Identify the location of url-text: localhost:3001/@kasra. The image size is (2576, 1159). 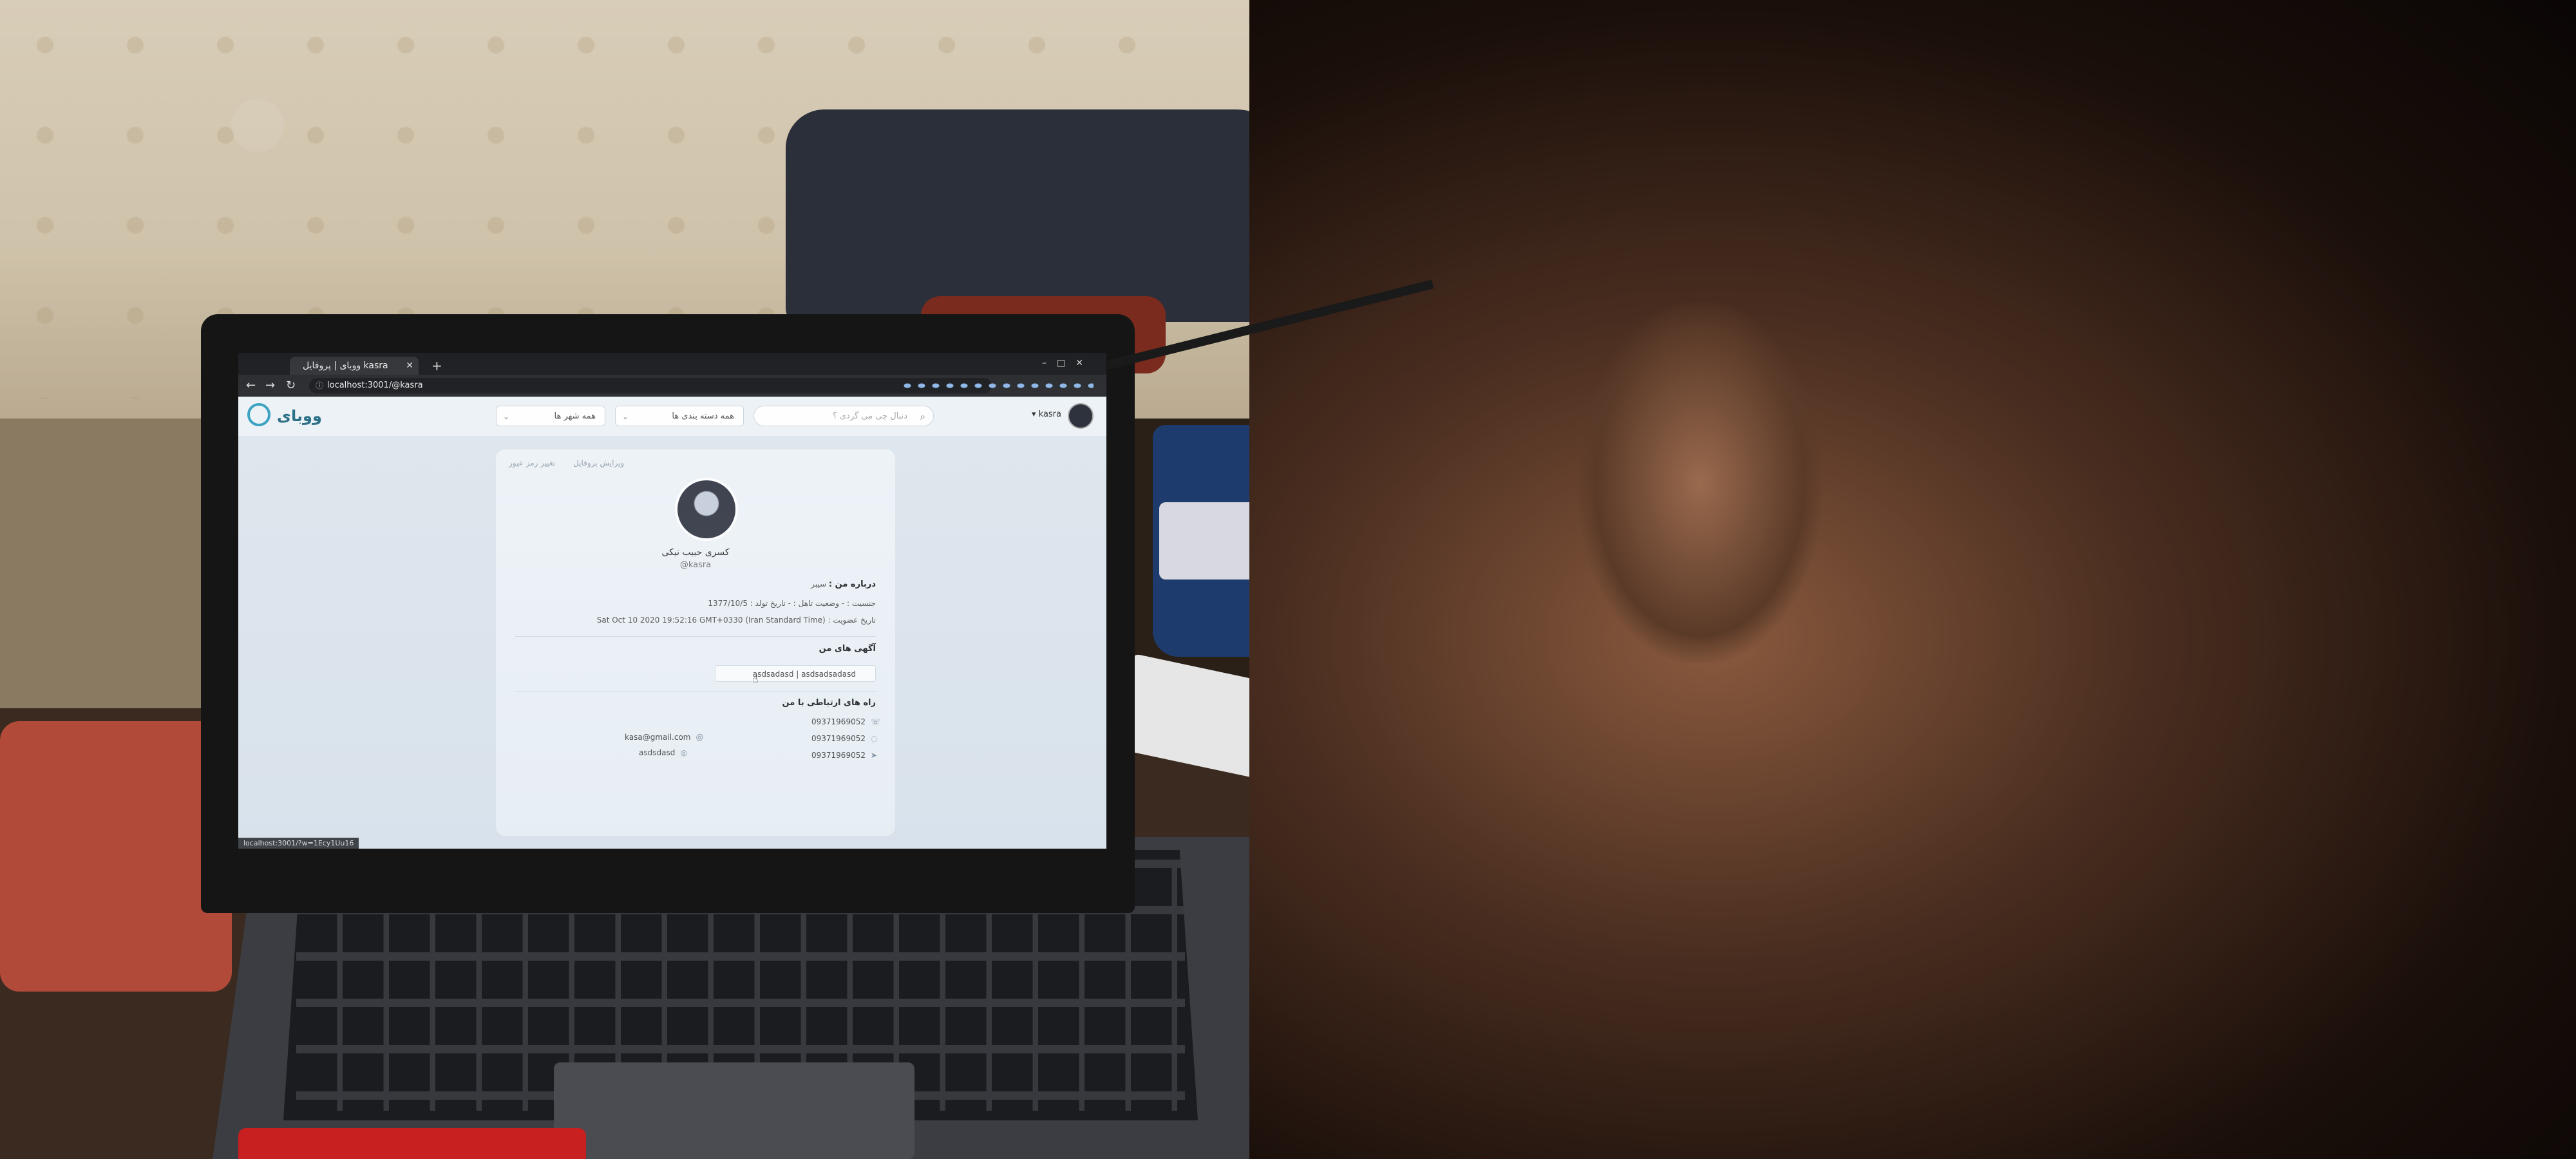
(375, 385).